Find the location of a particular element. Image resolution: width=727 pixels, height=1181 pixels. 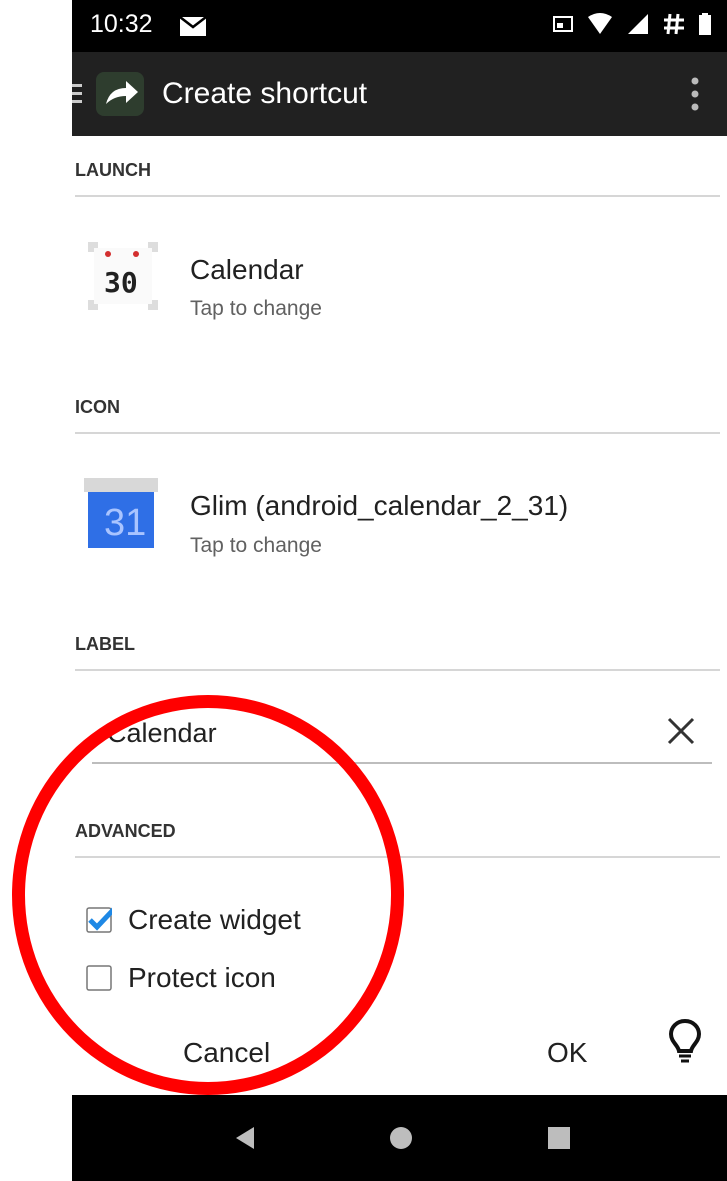

section-header-advanced: ADVANCED is located at coordinates (397, 839).